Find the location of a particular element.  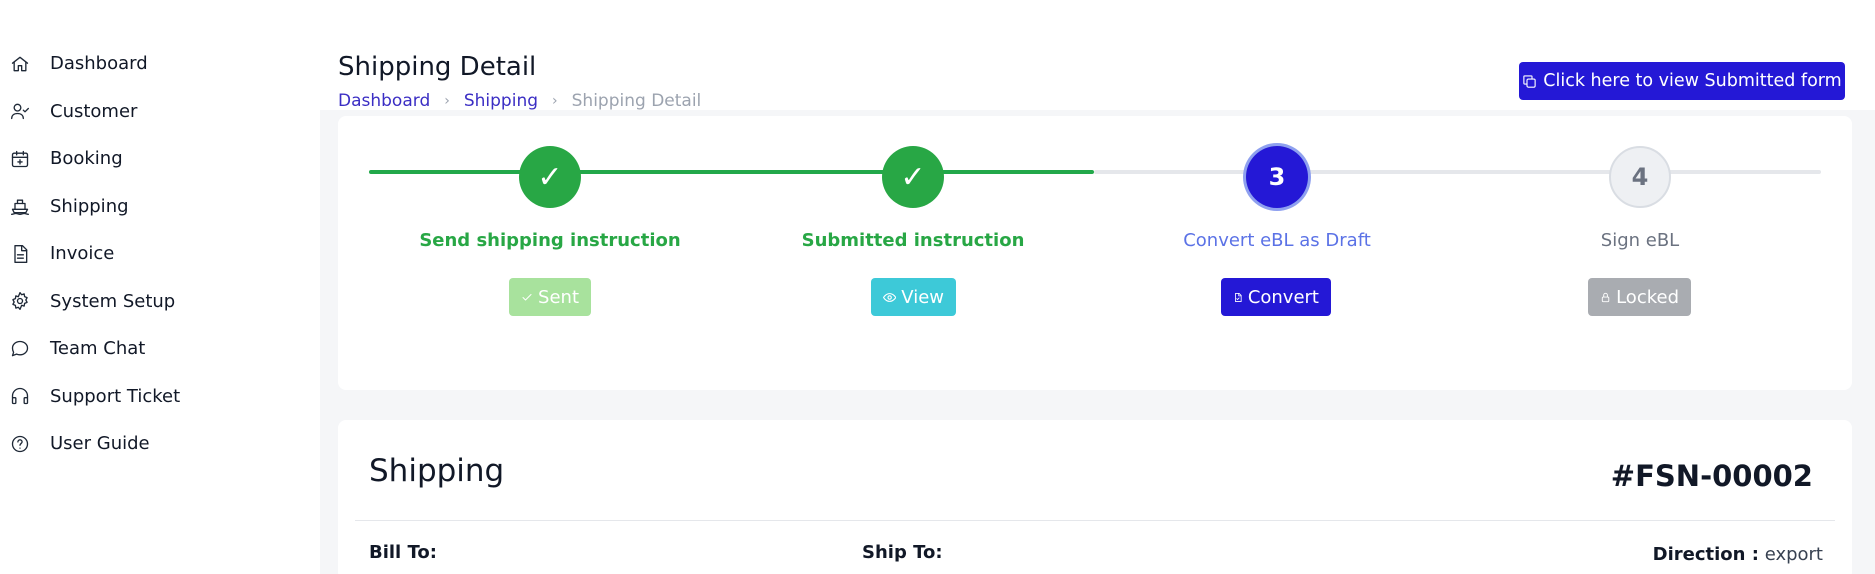

sidebar-item-team-chat: Team Chat is located at coordinates (160, 349).